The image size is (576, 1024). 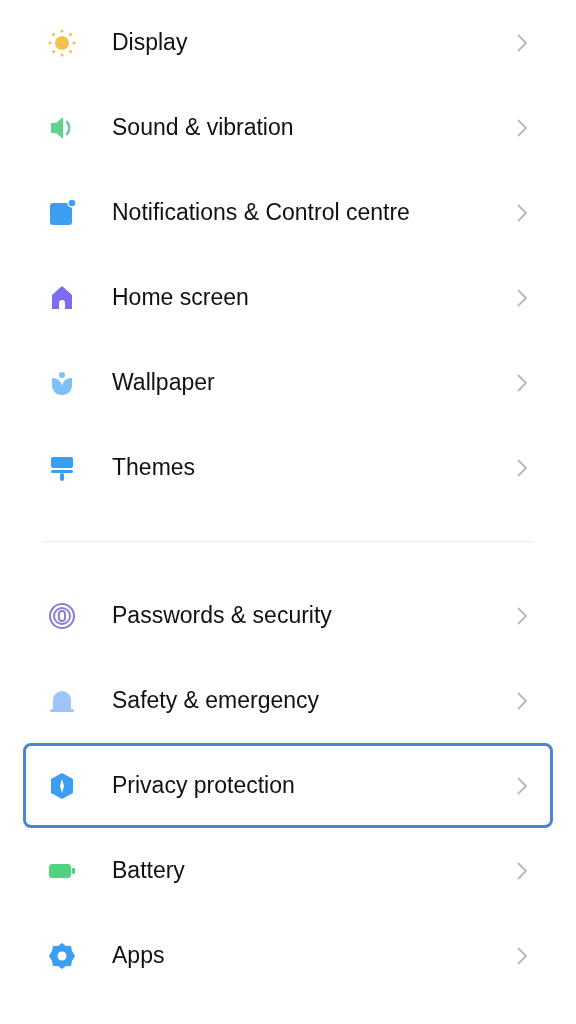 What do you see at coordinates (288, 467) in the screenshot?
I see `settings-item: Themes` at bounding box center [288, 467].